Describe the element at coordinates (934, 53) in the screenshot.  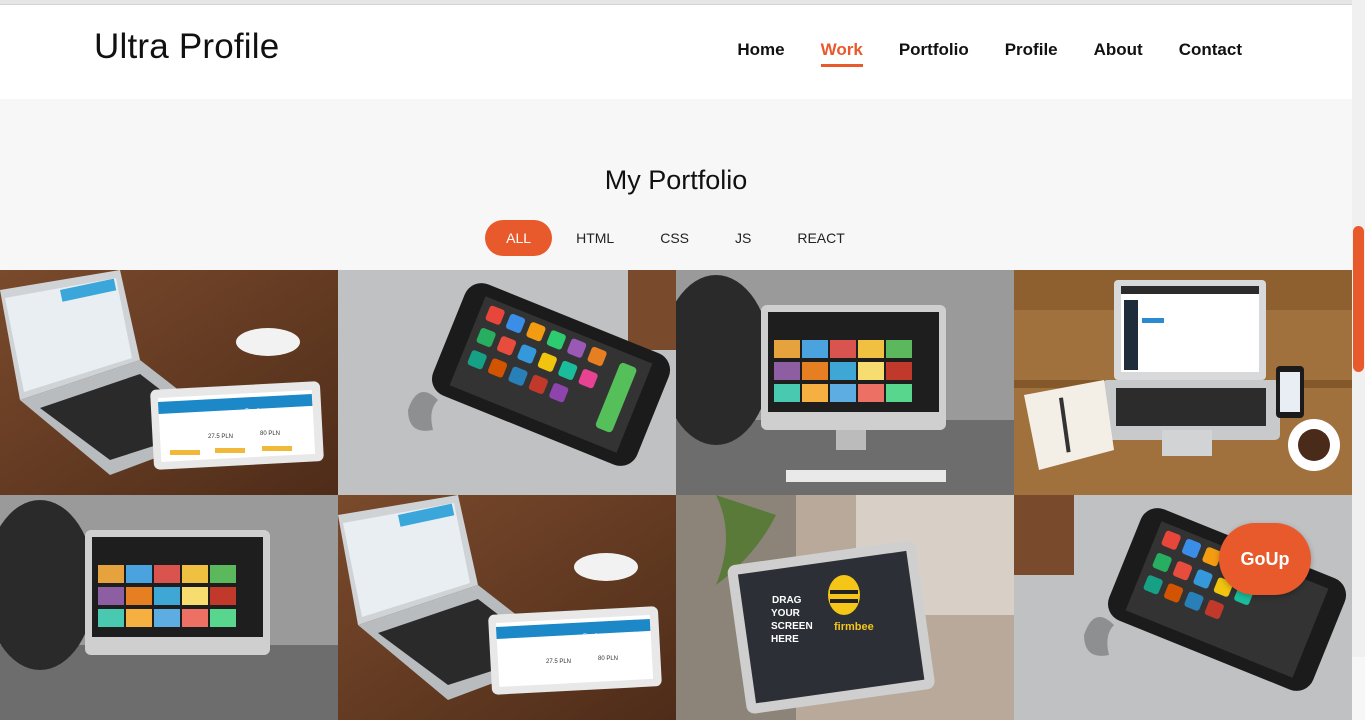
I see `nav-portfolio: Portfolio` at that location.